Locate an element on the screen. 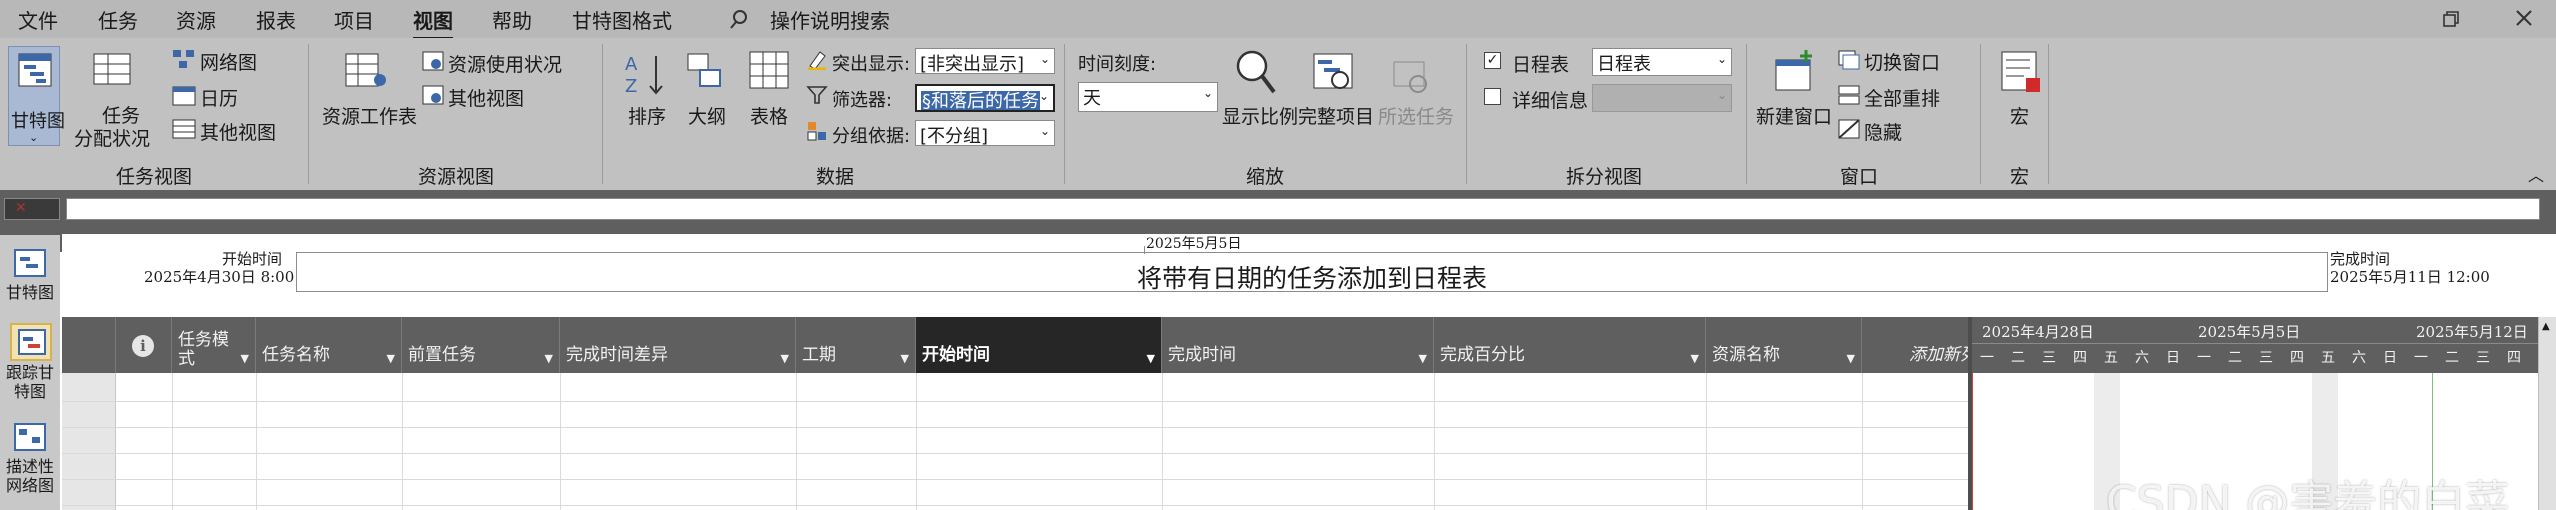  filter-dropdown: §和落后的任务 ⌄ is located at coordinates (985, 98).